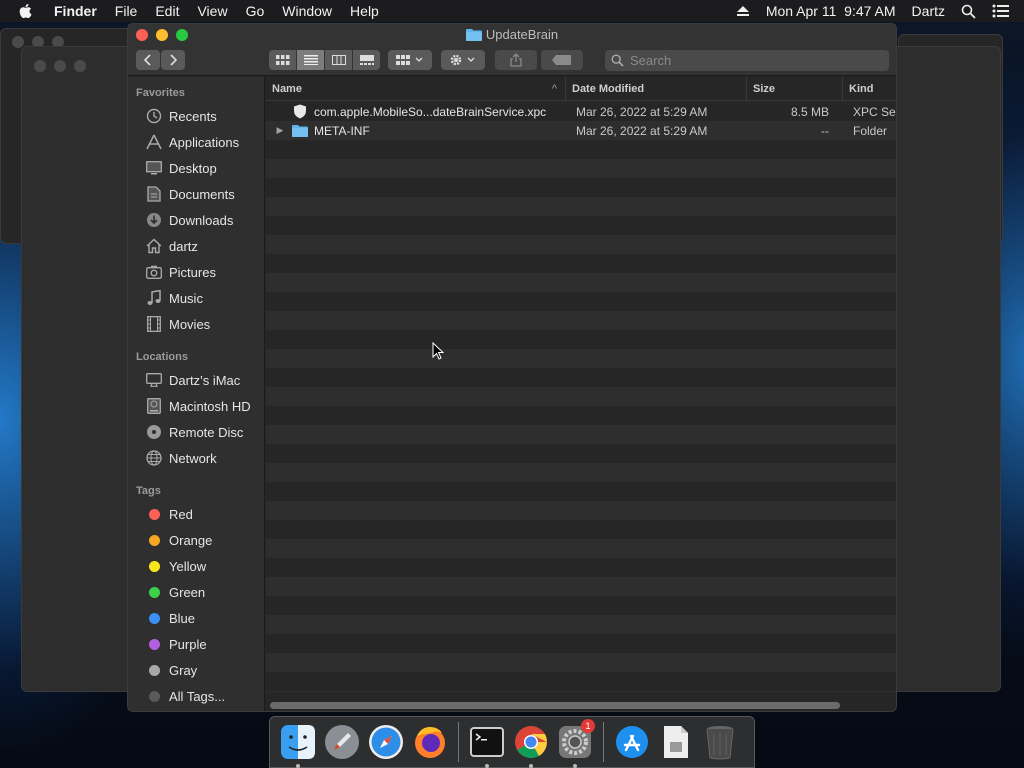  I want to click on dock-terminal, so click(487, 745).